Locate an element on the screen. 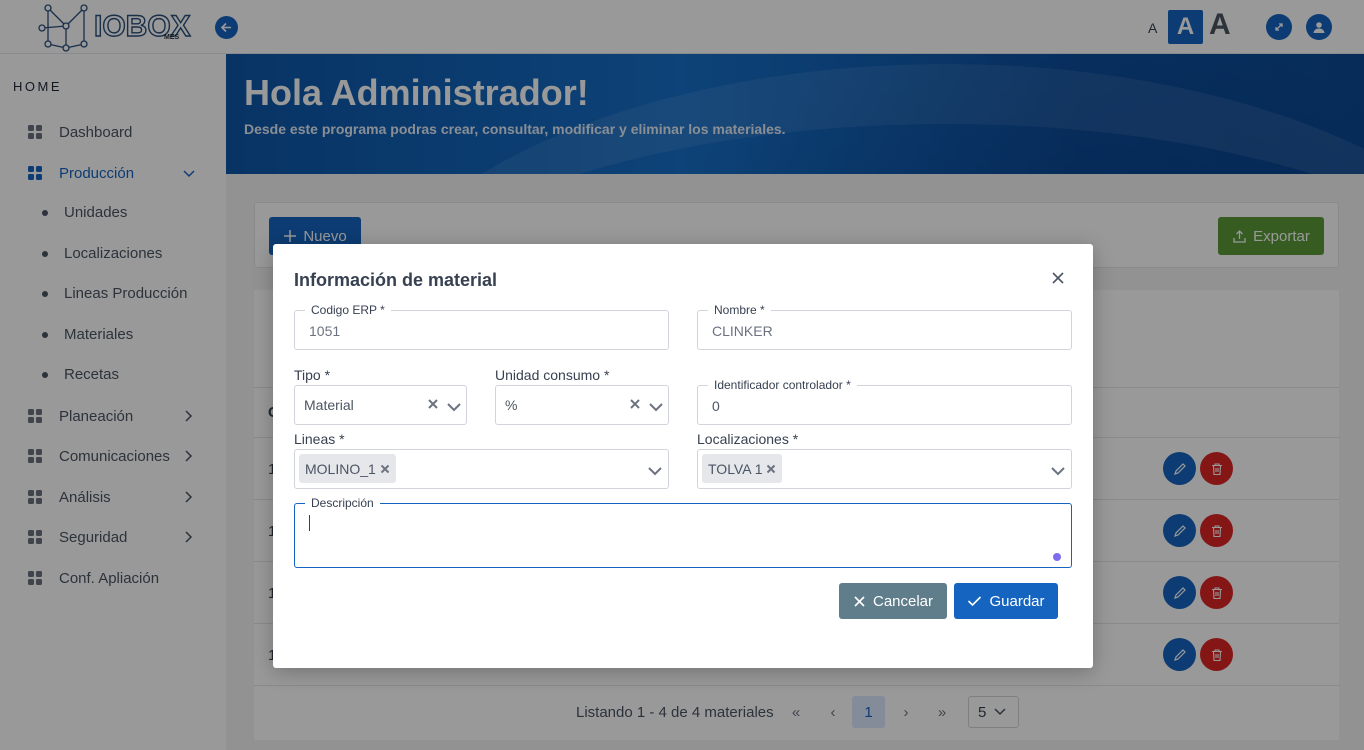 This screenshot has width=1364, height=750. save-label: Guardar is located at coordinates (1017, 601).